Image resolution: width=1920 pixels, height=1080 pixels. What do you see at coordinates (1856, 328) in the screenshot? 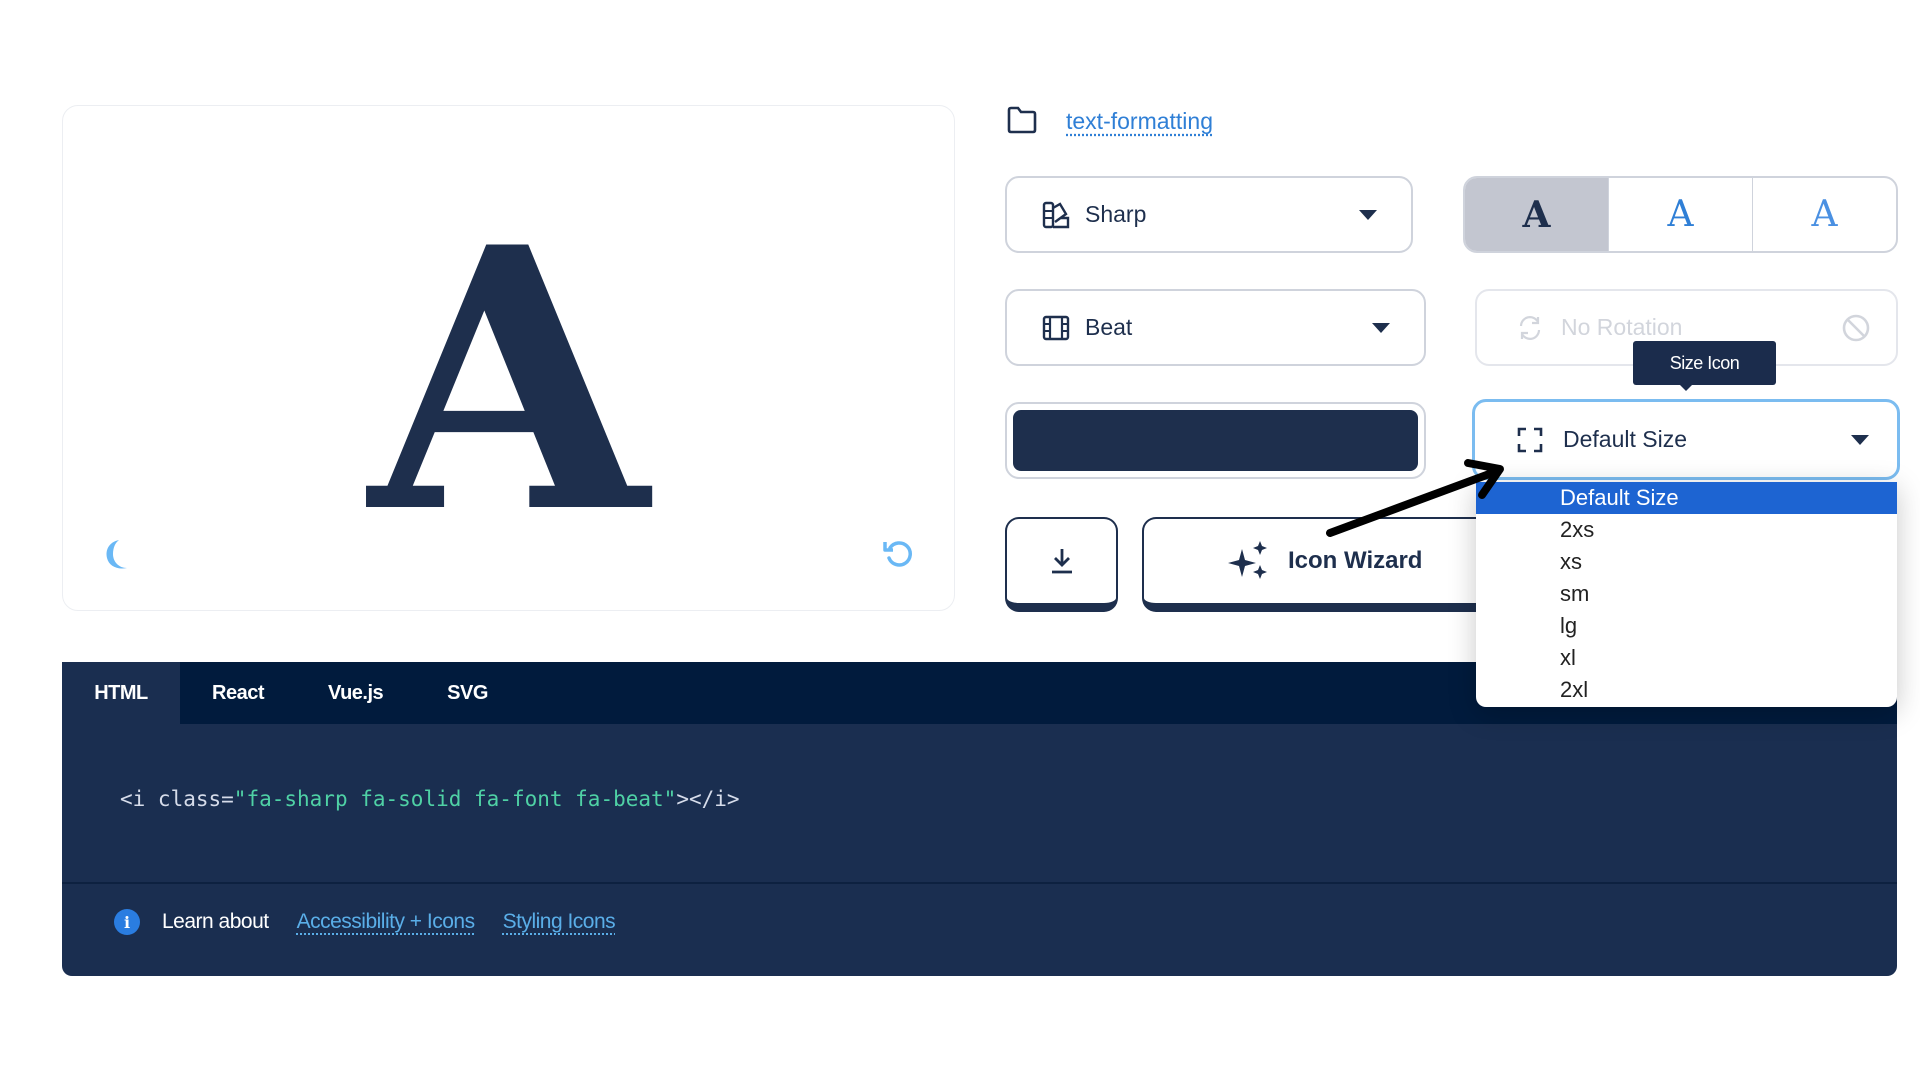
I see `ban-icon` at bounding box center [1856, 328].